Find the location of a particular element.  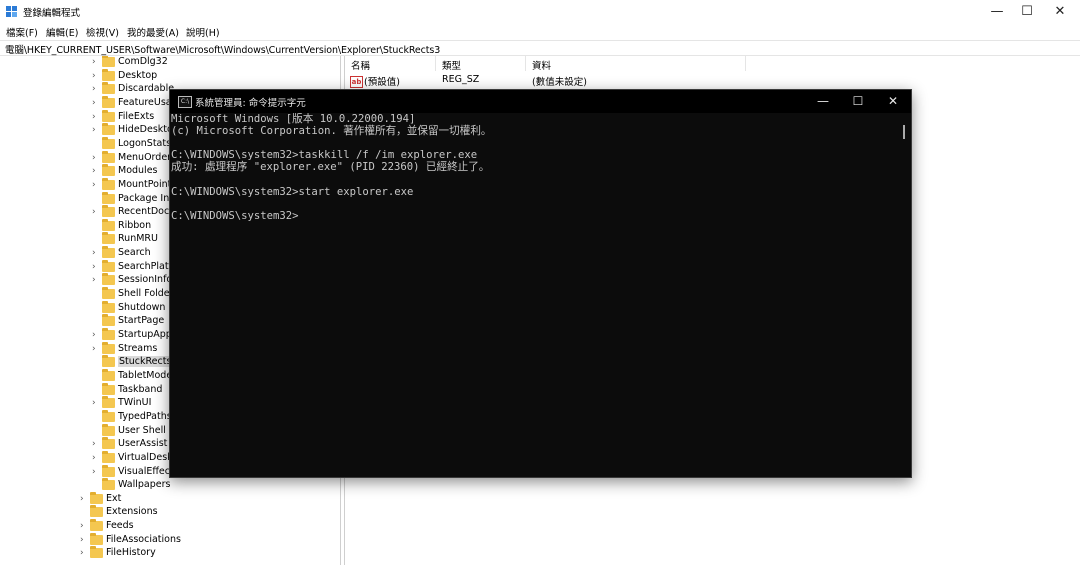

tree-item-label: Shutdown is located at coordinates (142, 307).